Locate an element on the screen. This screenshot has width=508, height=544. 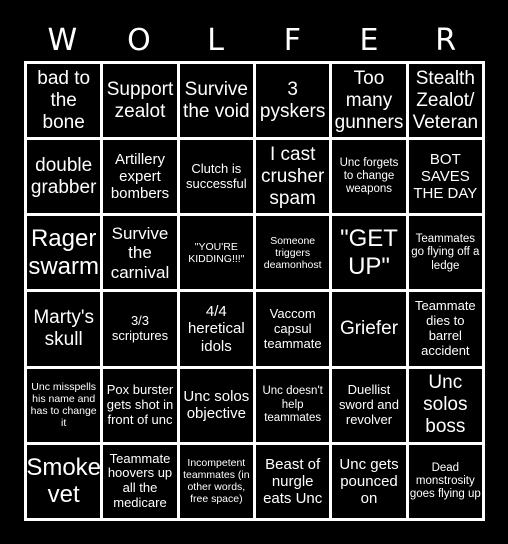
bingo-cell: Duellist sword and revolver is located at coordinates (369, 405).